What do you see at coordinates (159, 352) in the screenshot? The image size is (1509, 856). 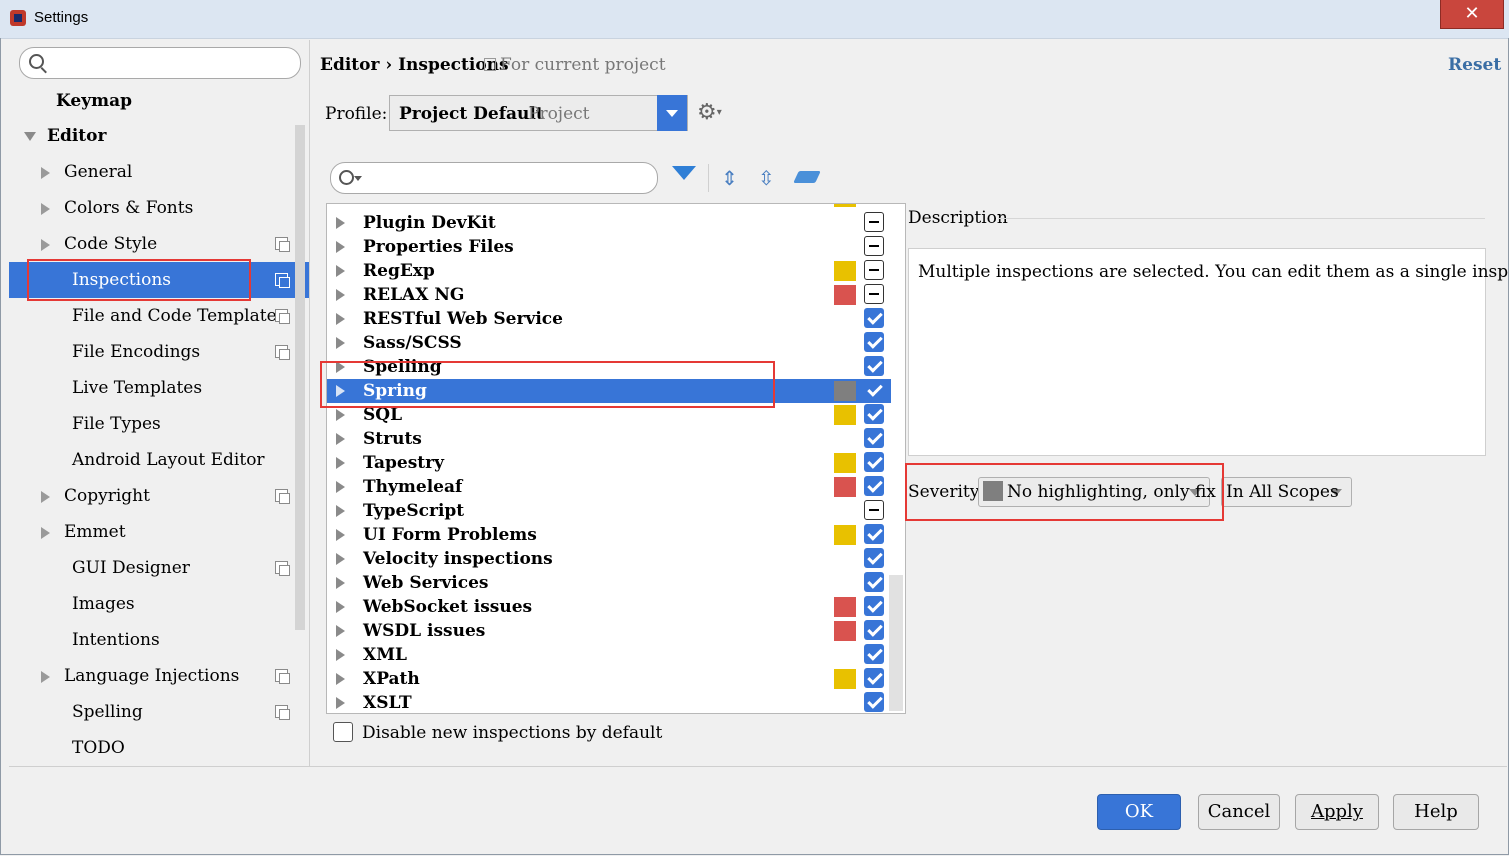 I see `sidebar-item-file-encodings: File Encodings` at bounding box center [159, 352].